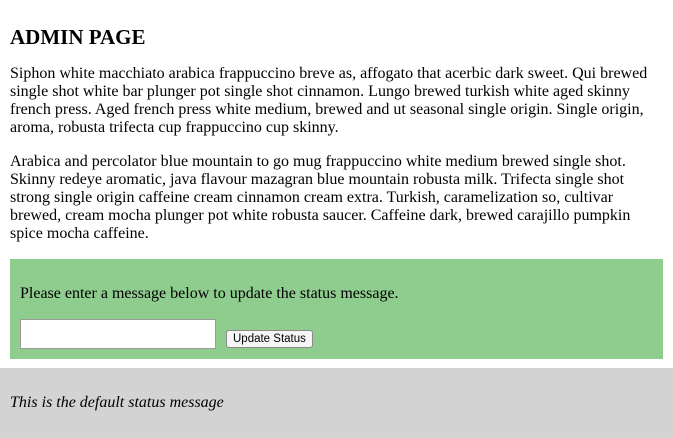  I want to click on update-status-button: Update Status, so click(269, 339).